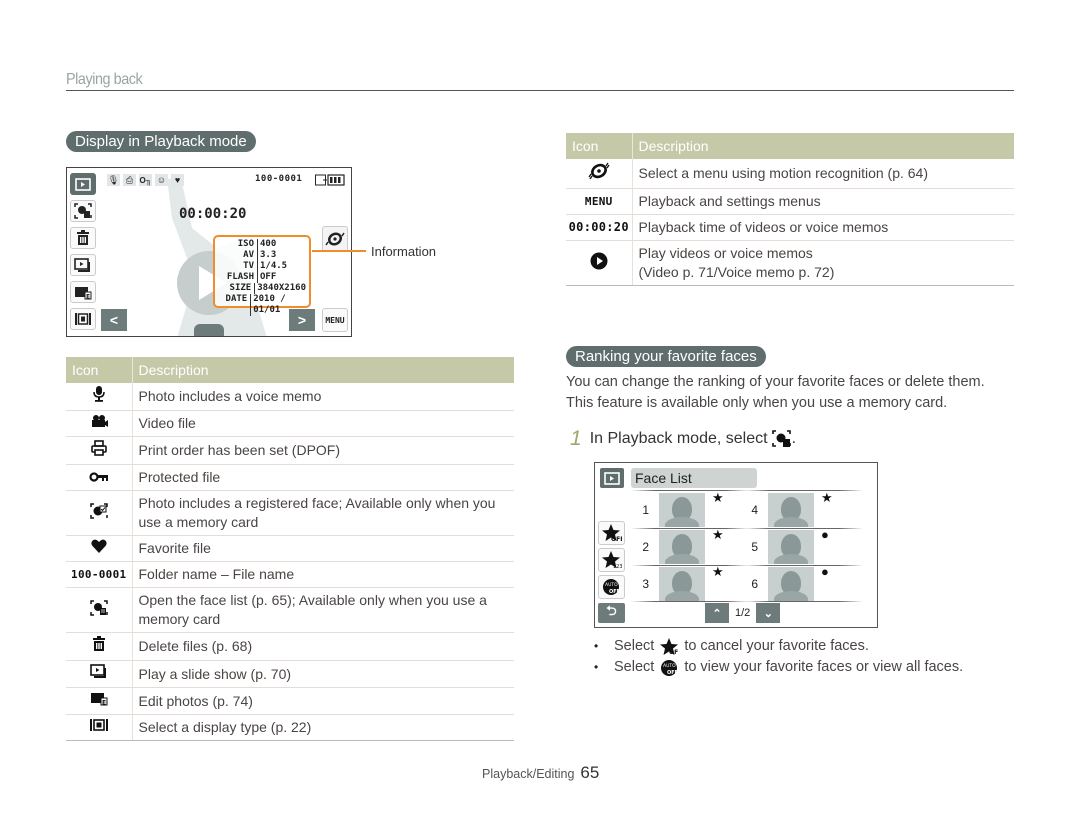 The height and width of the screenshot is (815, 1080). I want to click on face-entry: 3 ★, so click(677, 583).